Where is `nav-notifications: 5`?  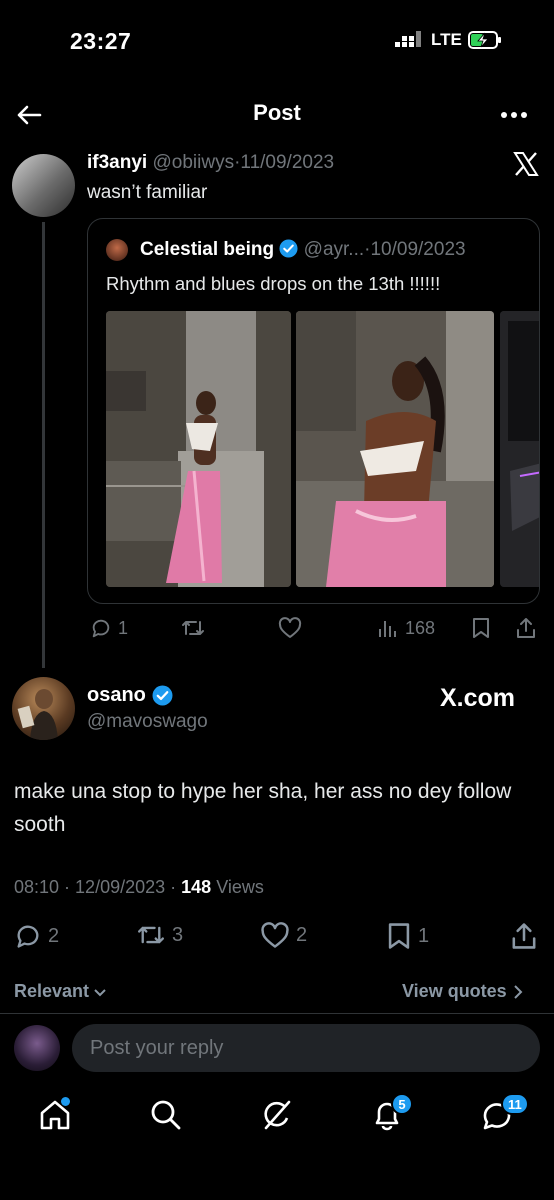 nav-notifications: 5 is located at coordinates (391, 1115).